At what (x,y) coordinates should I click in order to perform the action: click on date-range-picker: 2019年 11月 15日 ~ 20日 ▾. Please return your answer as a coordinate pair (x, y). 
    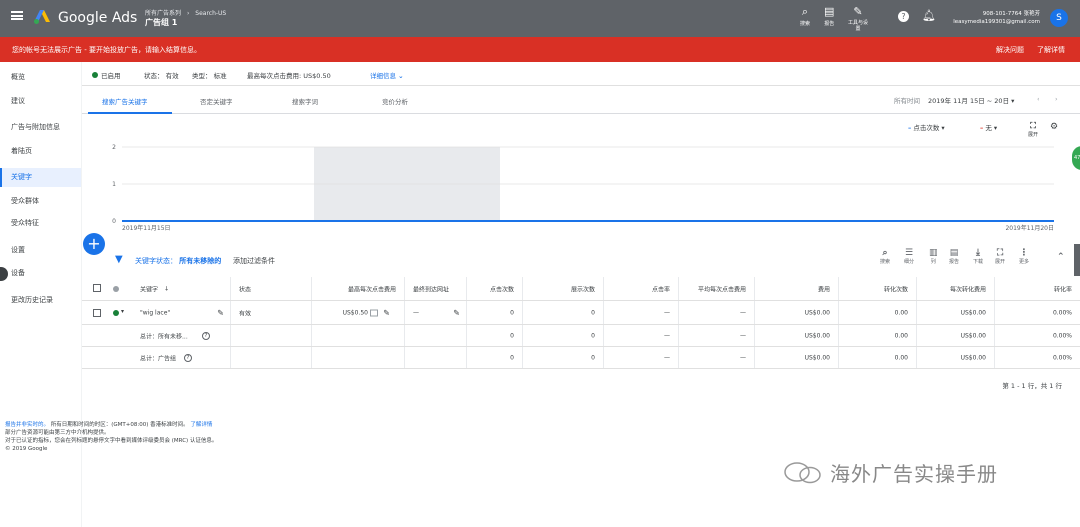
    Looking at the image, I should click on (971, 100).